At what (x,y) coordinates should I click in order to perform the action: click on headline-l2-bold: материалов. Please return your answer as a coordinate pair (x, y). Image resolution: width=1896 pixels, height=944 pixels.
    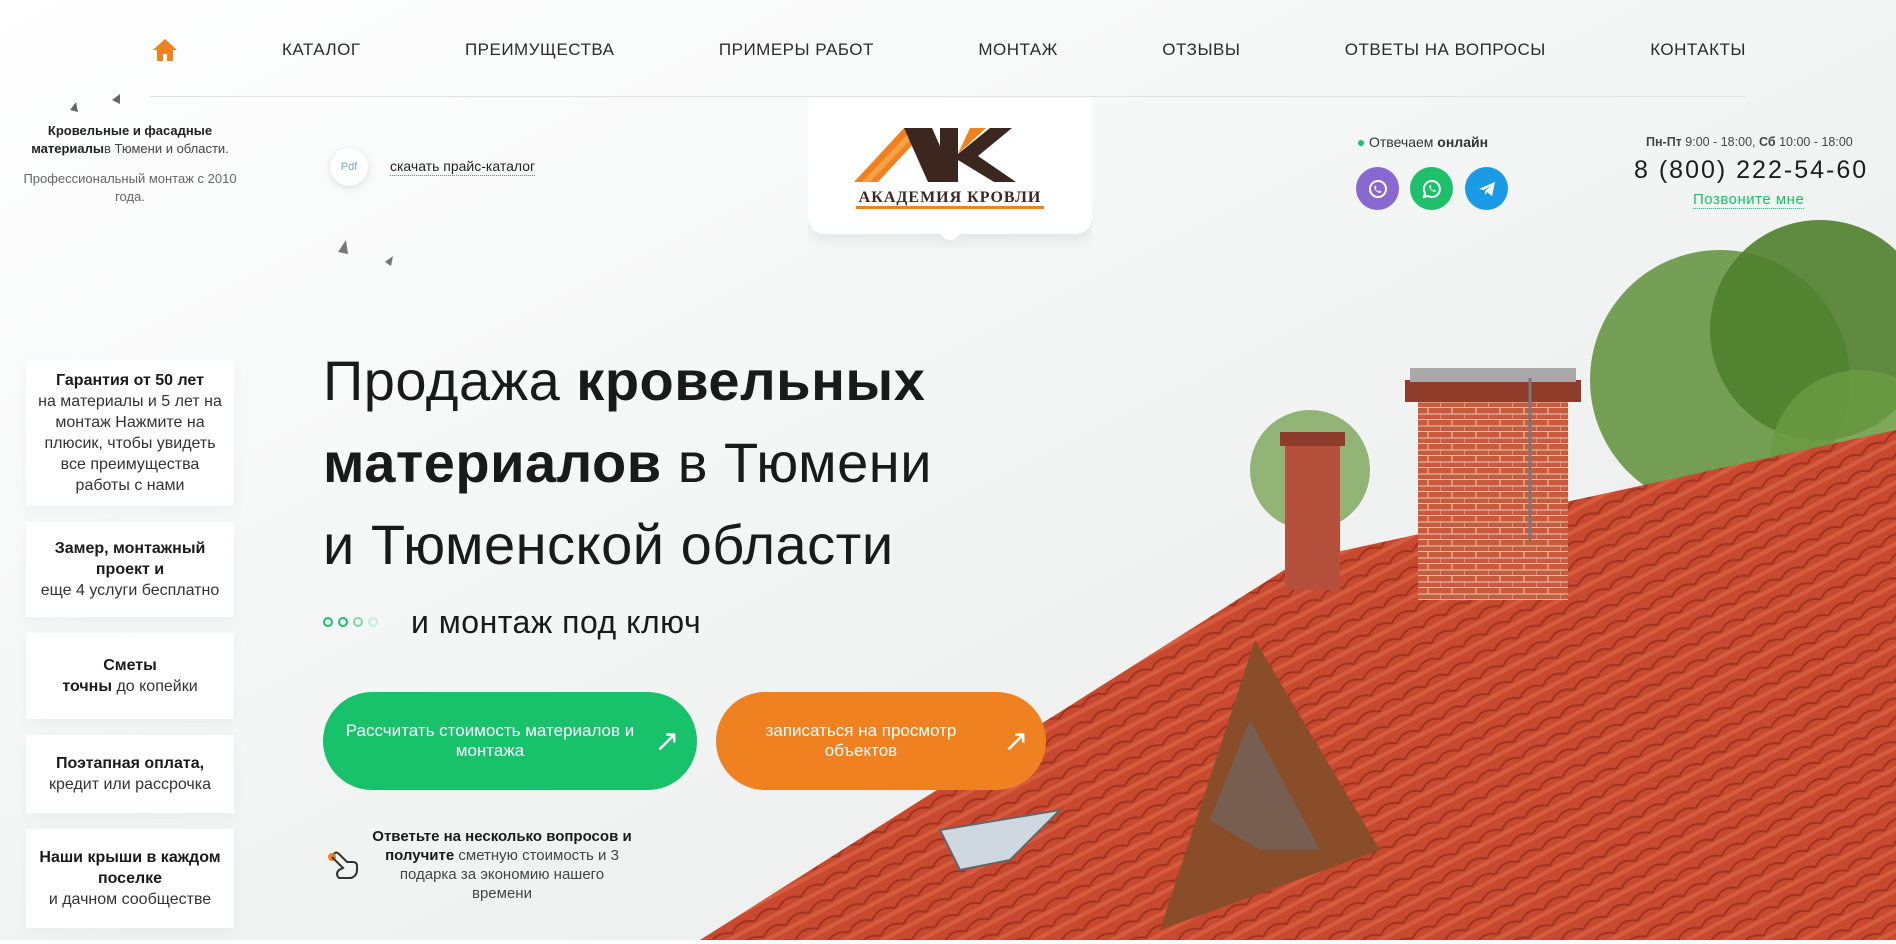
    Looking at the image, I should click on (492, 462).